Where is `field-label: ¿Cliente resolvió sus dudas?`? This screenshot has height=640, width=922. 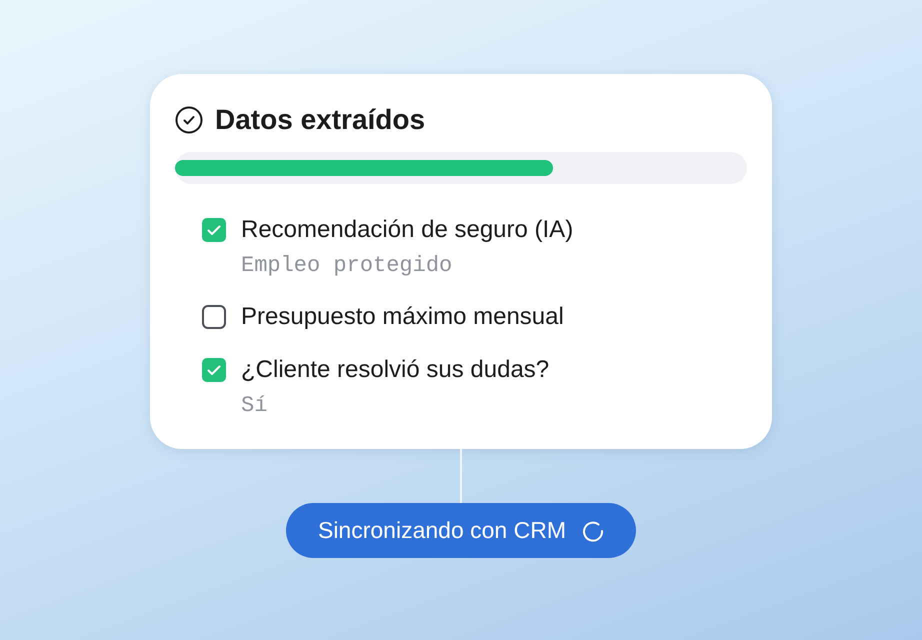
field-label: ¿Cliente resolvió sus dudas? is located at coordinates (395, 370).